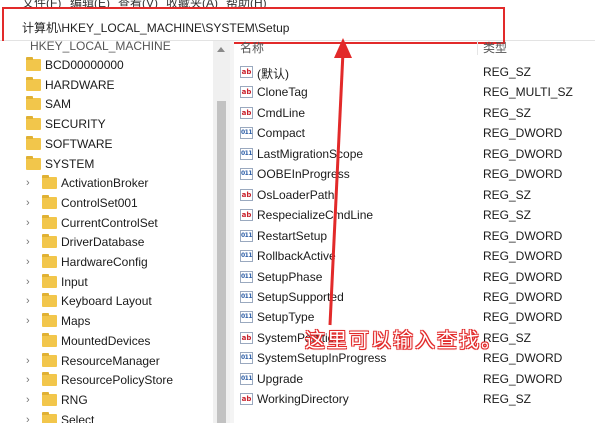  What do you see at coordinates (303, 174) in the screenshot?
I see `value-name: OOBEInProgress` at bounding box center [303, 174].